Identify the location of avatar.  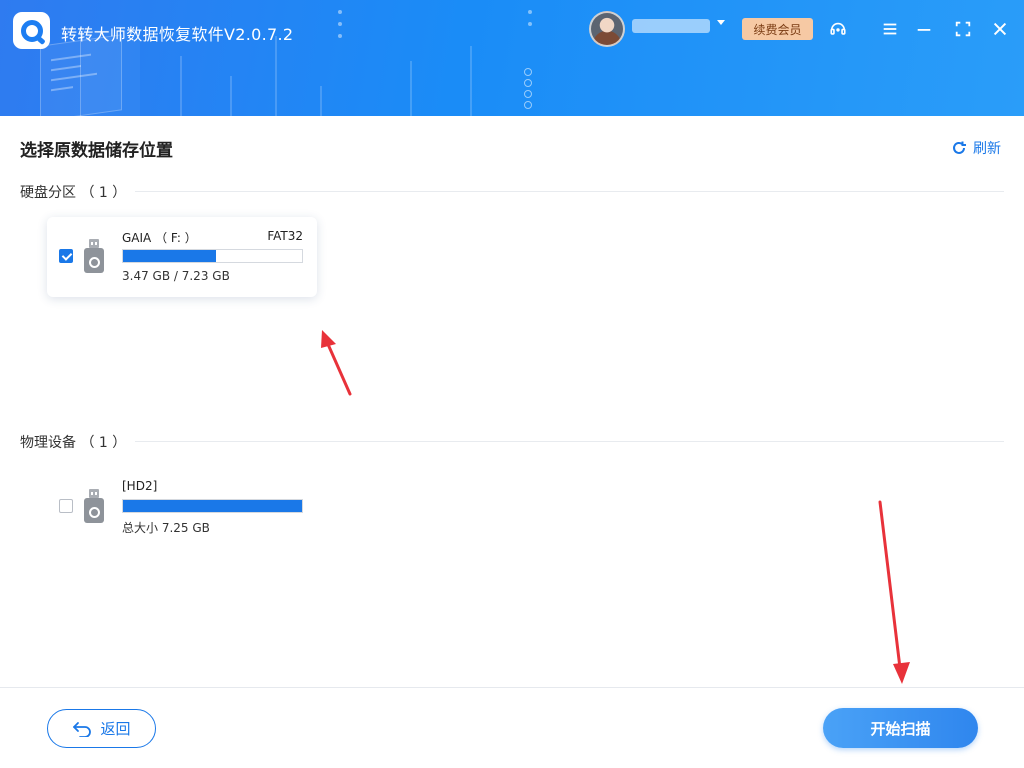
(607, 29).